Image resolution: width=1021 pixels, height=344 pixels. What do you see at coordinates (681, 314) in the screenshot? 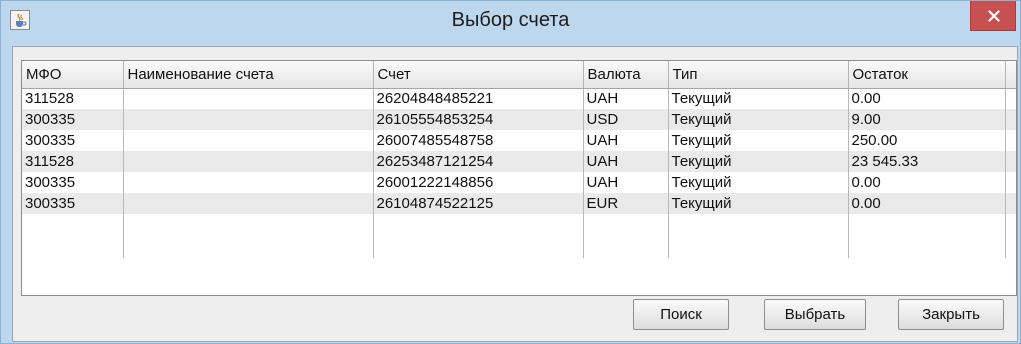
I see `search-button: Поиск` at bounding box center [681, 314].